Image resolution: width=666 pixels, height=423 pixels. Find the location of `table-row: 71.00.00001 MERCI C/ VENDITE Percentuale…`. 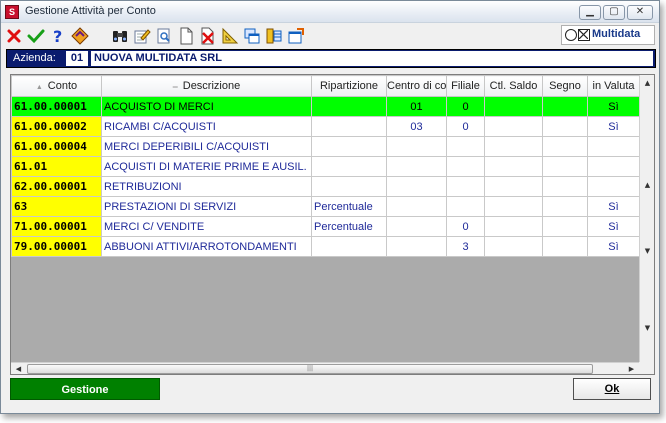

table-row: 71.00.00001 MERCI C/ VENDITE Percentuale… is located at coordinates (325, 226).